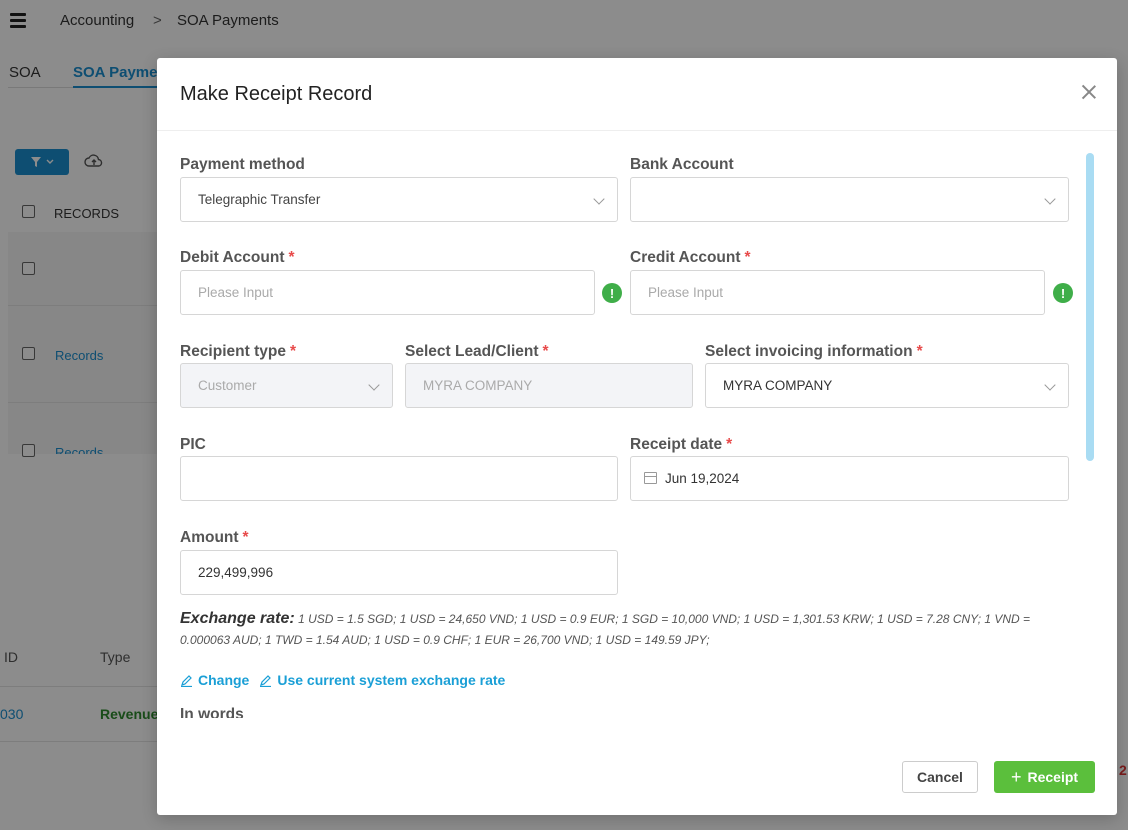 The height and width of the screenshot is (830, 1128). I want to click on amount-label: Amount *, so click(214, 537).